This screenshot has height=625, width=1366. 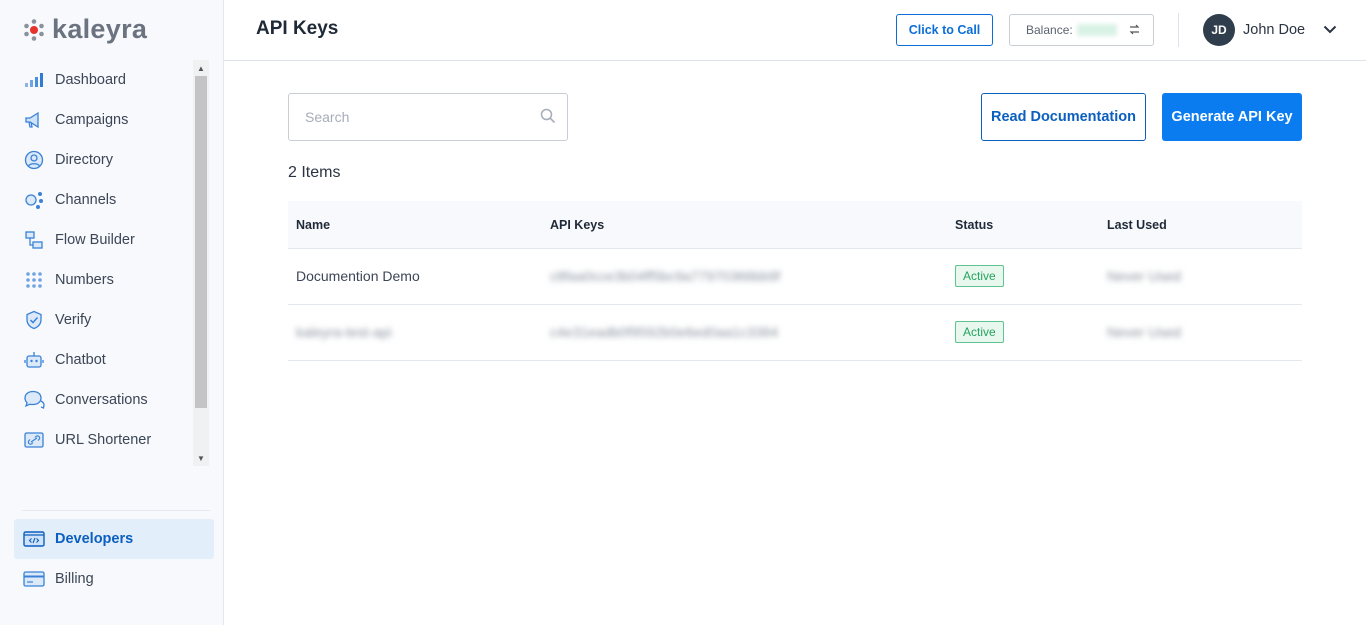 What do you see at coordinates (344, 332) in the screenshot?
I see `key-name: kaleyra-test-api` at bounding box center [344, 332].